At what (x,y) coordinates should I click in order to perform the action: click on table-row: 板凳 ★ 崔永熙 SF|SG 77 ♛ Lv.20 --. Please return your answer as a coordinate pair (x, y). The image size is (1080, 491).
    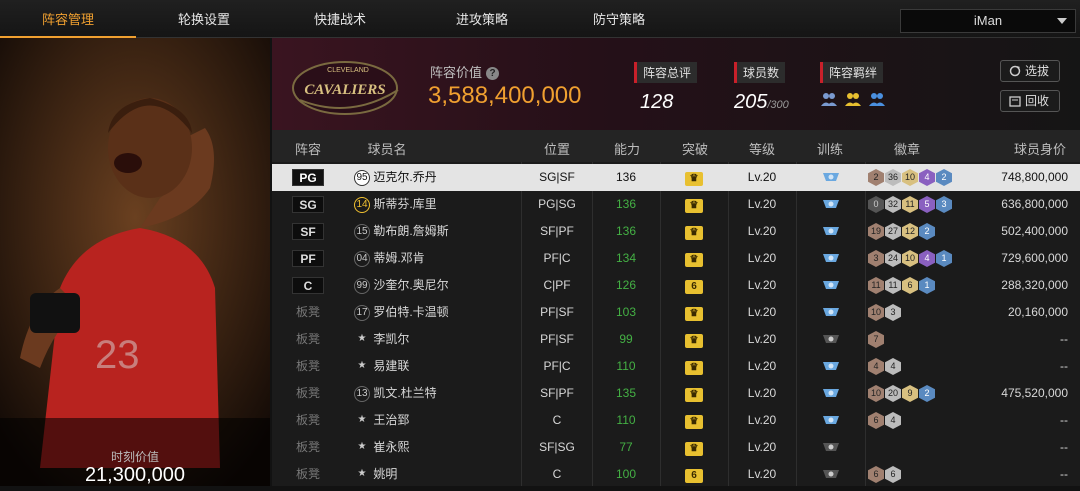
    Looking at the image, I should click on (676, 447).